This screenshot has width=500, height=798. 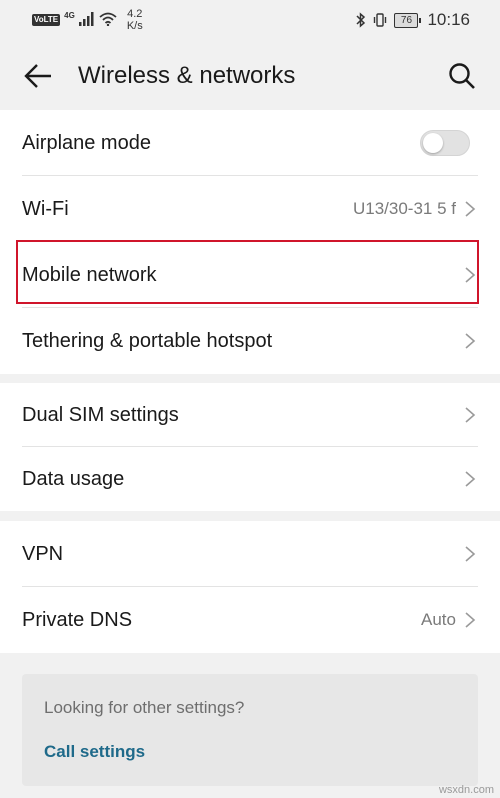 I want to click on row-label: Airplane mode, so click(x=86, y=142).